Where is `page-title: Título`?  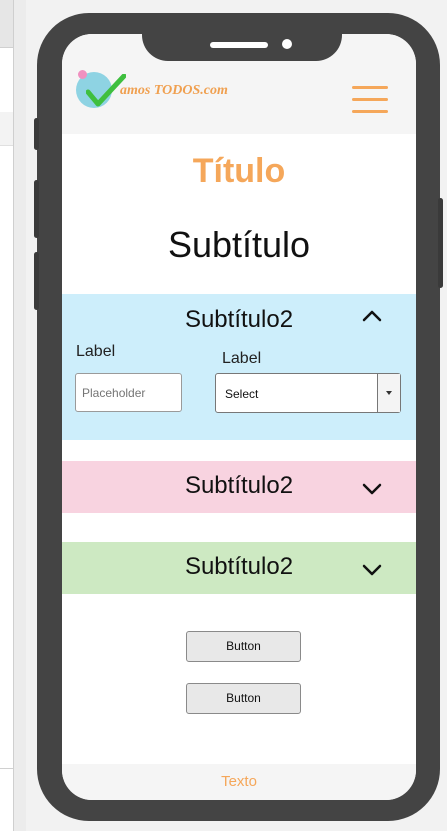
page-title: Título is located at coordinates (239, 171).